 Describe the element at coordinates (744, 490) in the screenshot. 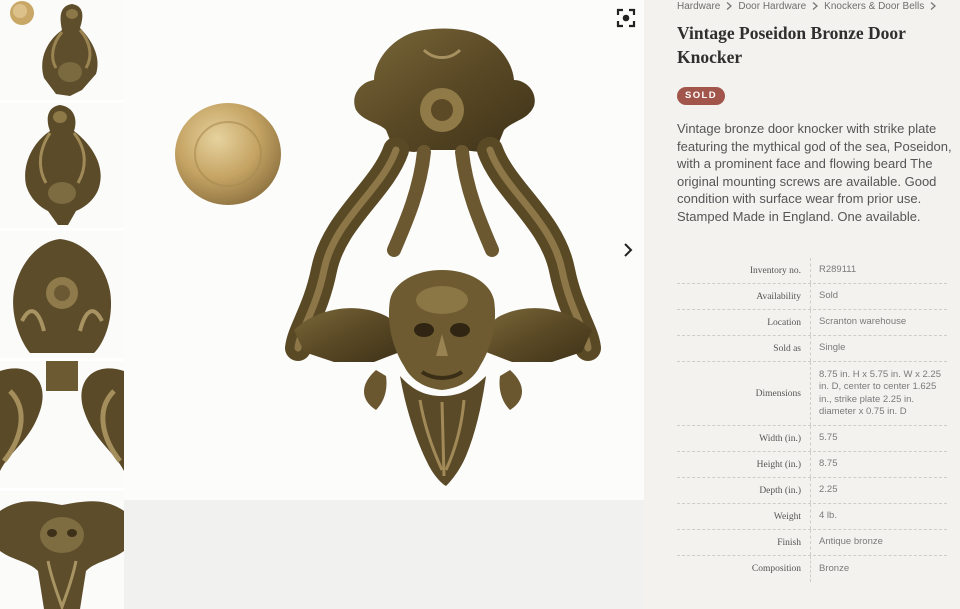

I see `spec-label: Depth (in.)` at that location.